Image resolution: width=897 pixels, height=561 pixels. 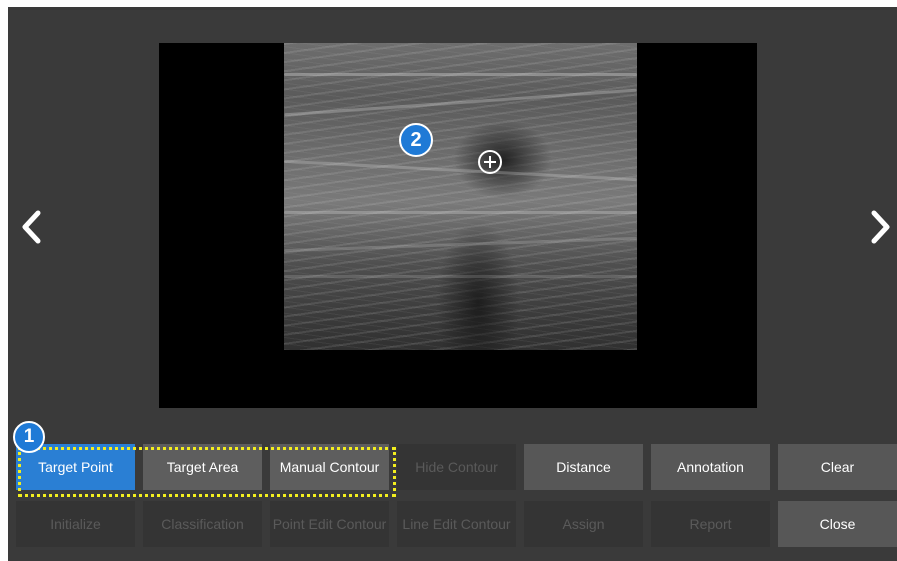 I want to click on crosshair-plus-icon, so click(x=490, y=162).